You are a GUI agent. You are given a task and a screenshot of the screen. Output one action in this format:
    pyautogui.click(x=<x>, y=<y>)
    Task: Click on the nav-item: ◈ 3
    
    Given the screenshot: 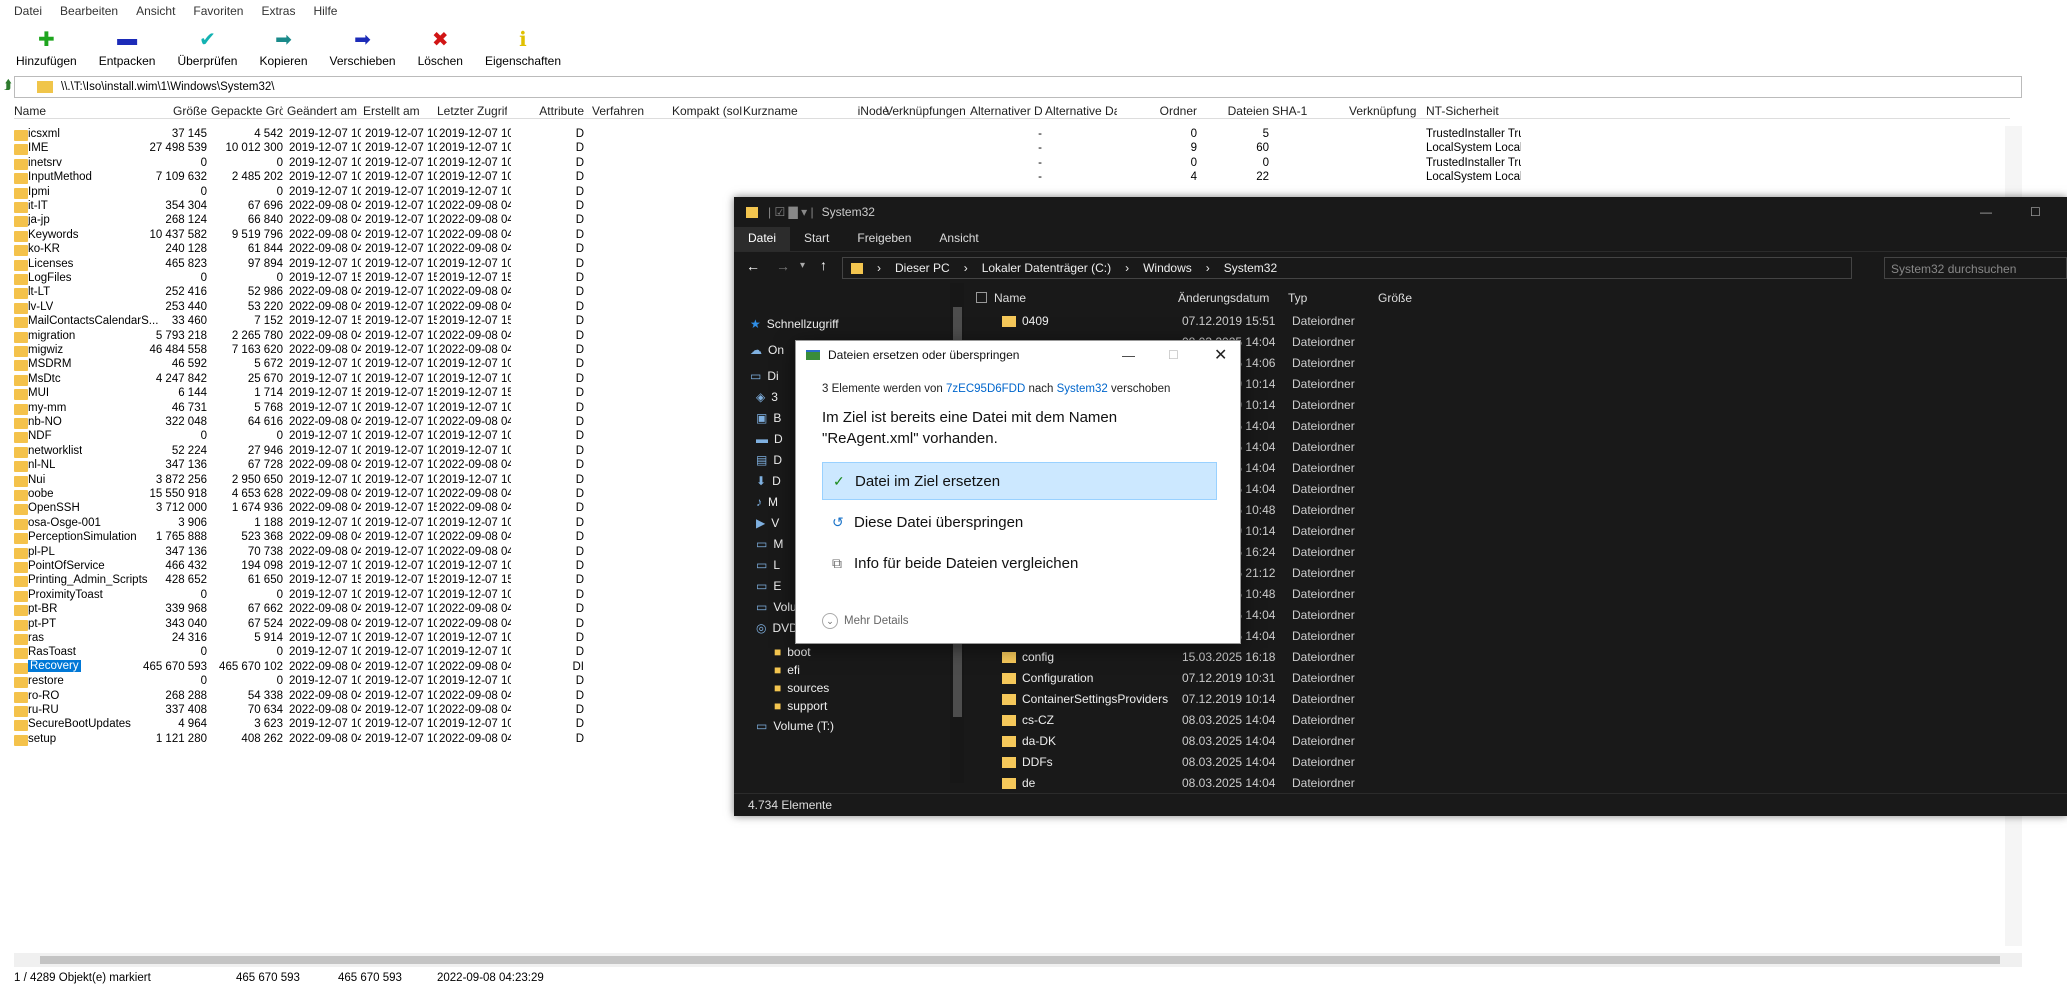 What is the action you would take?
    pyautogui.click(x=767, y=397)
    